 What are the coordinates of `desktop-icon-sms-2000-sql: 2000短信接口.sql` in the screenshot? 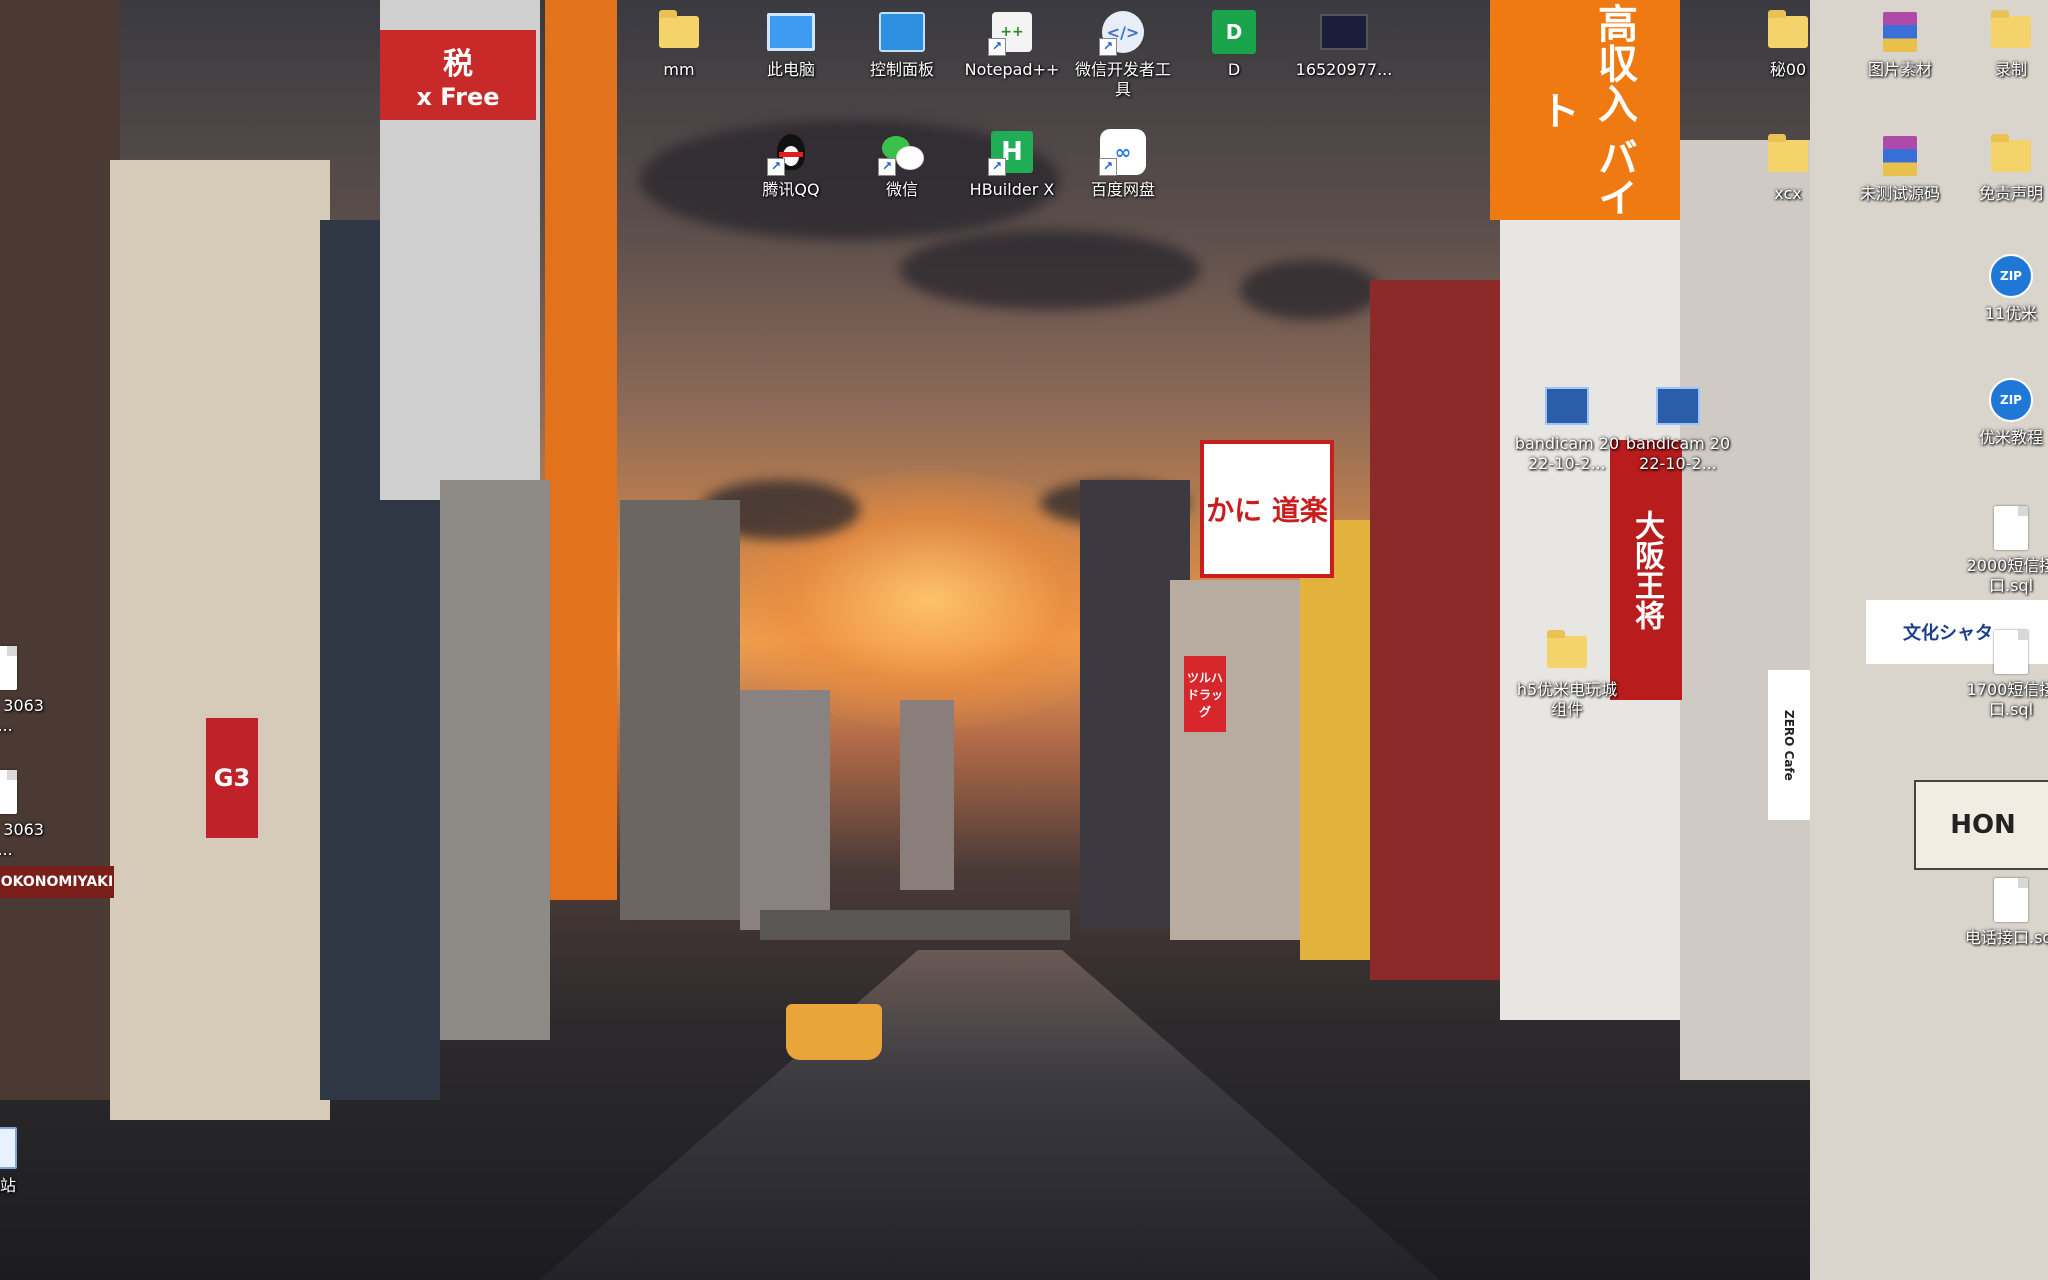 It's located at (2002, 550).